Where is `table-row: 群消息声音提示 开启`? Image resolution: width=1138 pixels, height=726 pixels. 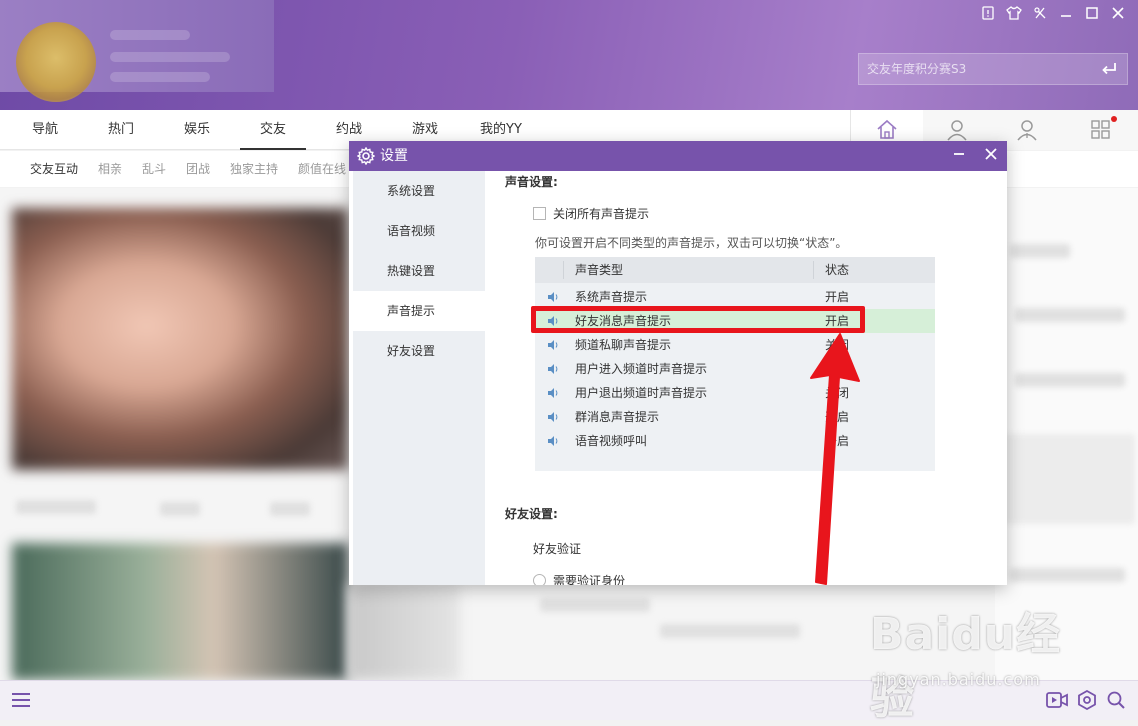
table-row: 群消息声音提示 开启 is located at coordinates (735, 417).